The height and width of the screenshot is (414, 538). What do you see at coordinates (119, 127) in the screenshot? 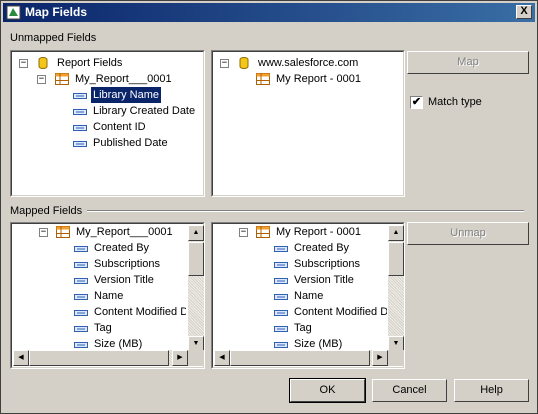
I see `tree-node-label: Content ID` at bounding box center [119, 127].